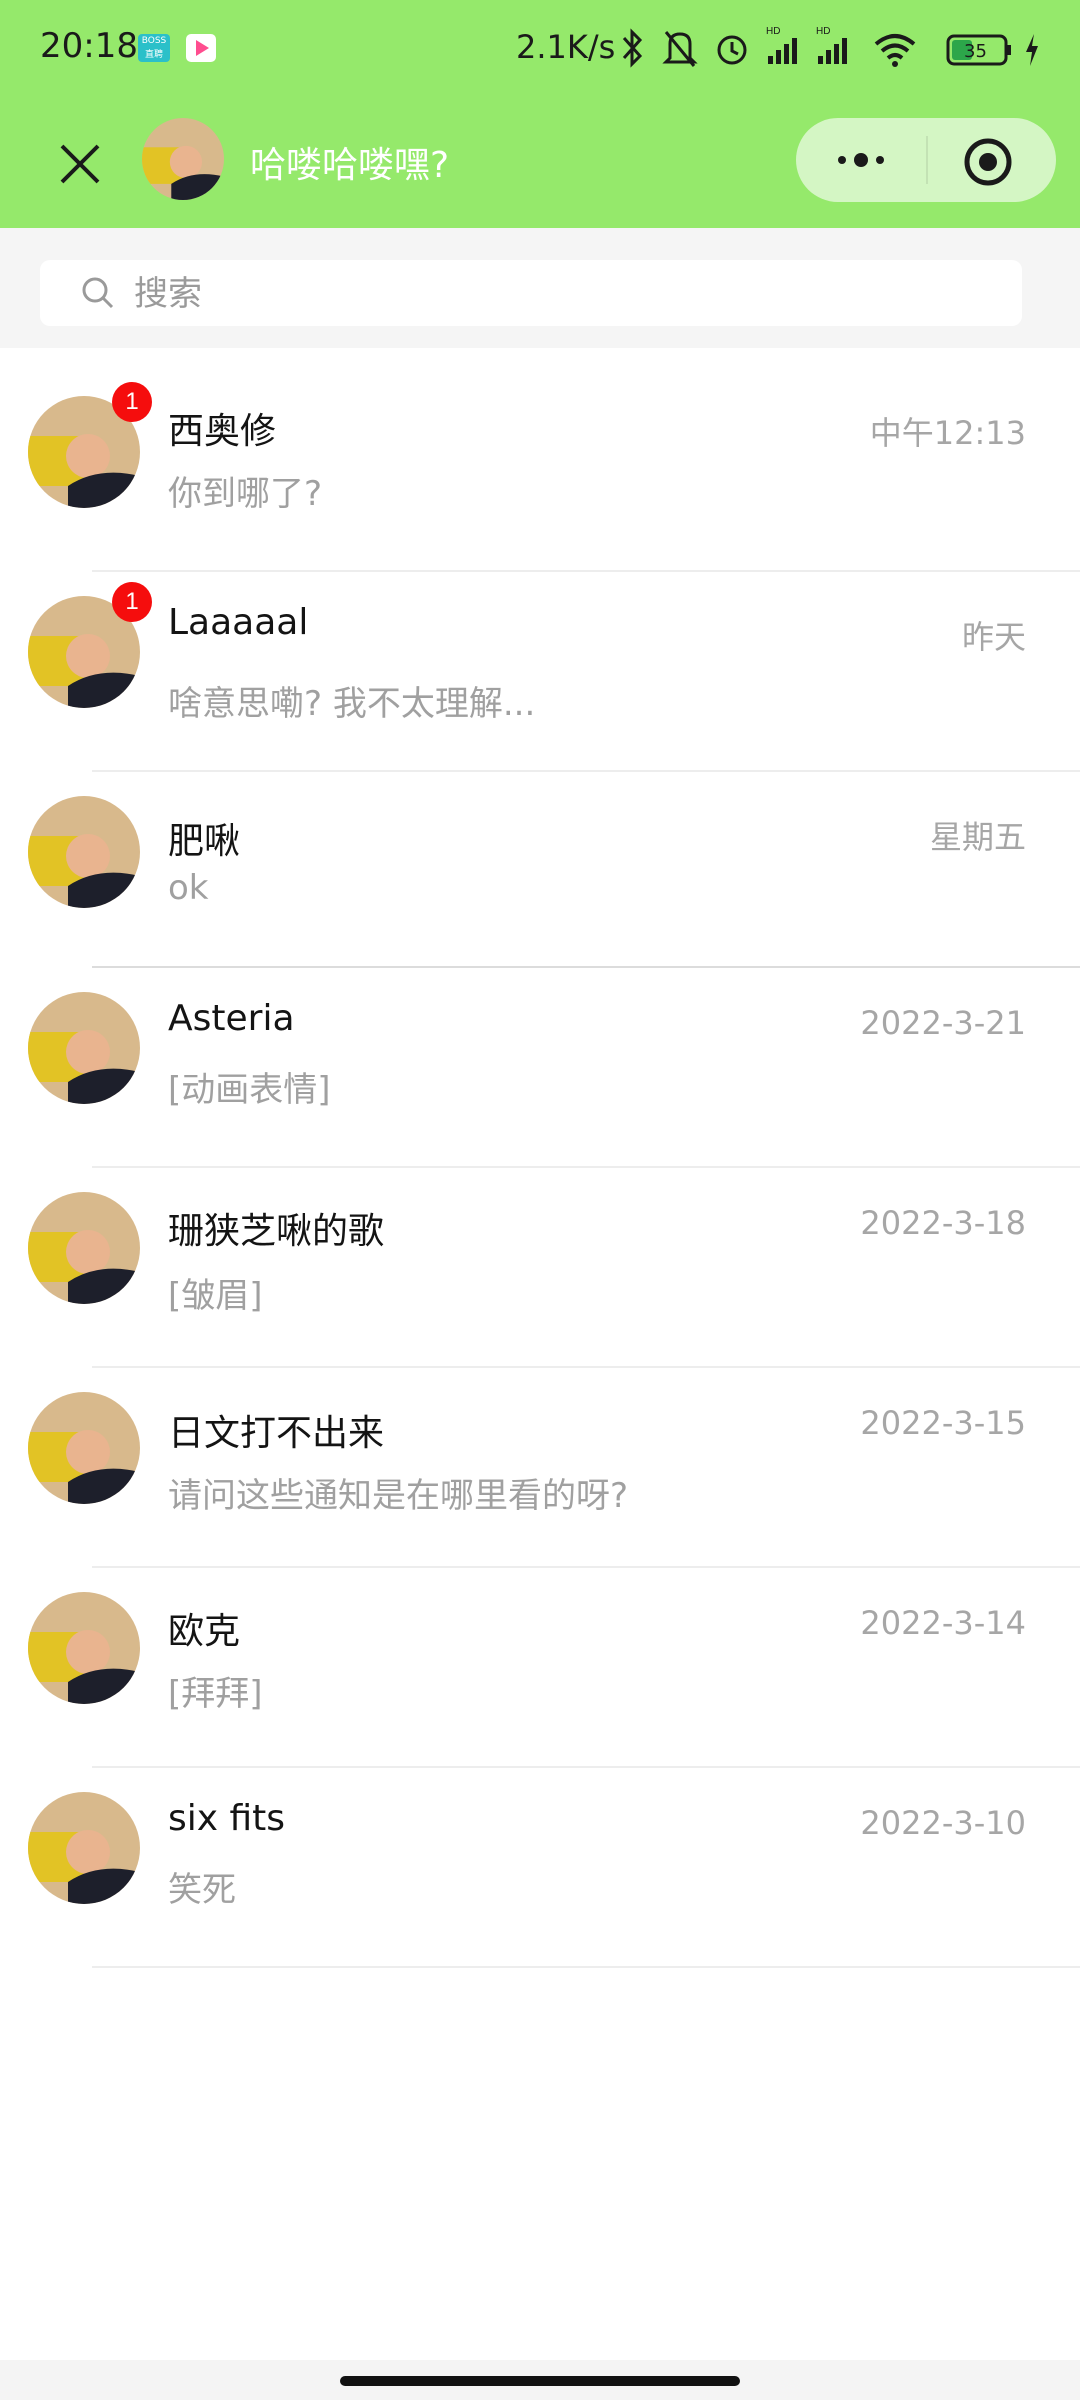 The height and width of the screenshot is (2400, 1080). I want to click on search-input, so click(564, 294).